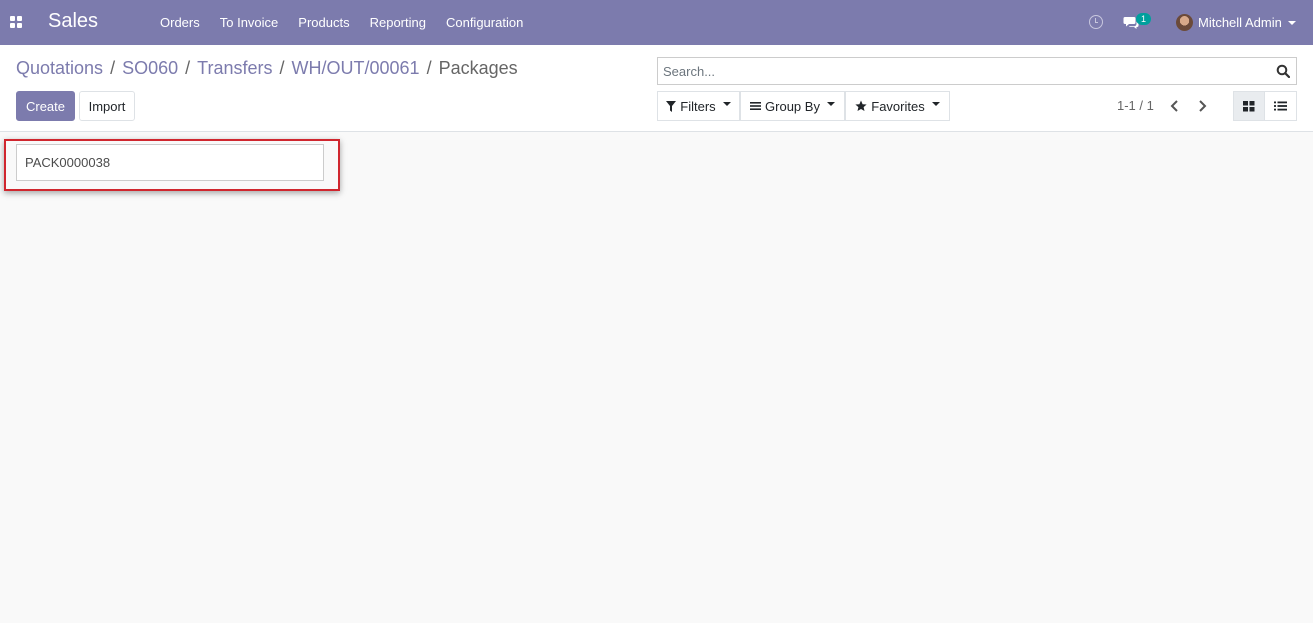 The width and height of the screenshot is (1313, 623). I want to click on kanban-record-card: PACK0000038, so click(170, 162).